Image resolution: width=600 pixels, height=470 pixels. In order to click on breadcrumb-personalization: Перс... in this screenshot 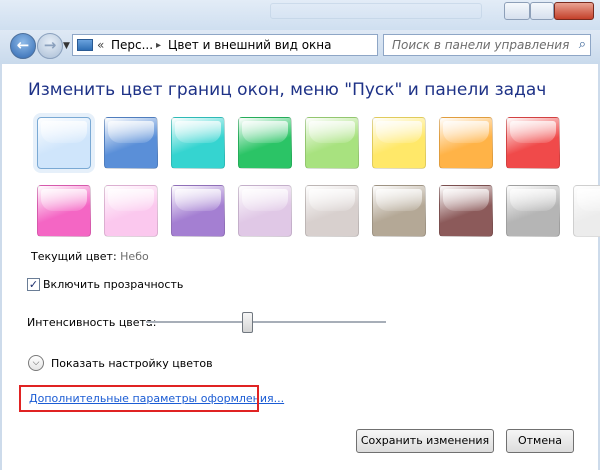, I will do `click(132, 45)`.